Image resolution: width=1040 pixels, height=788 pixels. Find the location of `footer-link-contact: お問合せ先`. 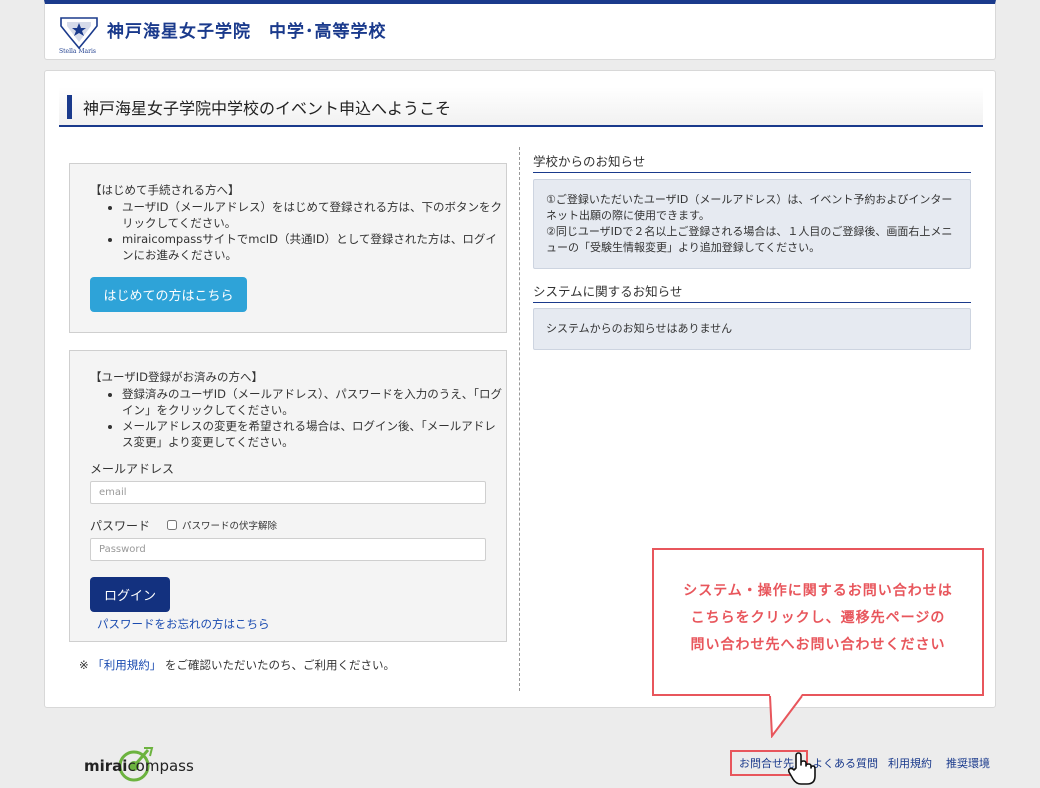

footer-link-contact: お問合せ先 is located at coordinates (766, 763).